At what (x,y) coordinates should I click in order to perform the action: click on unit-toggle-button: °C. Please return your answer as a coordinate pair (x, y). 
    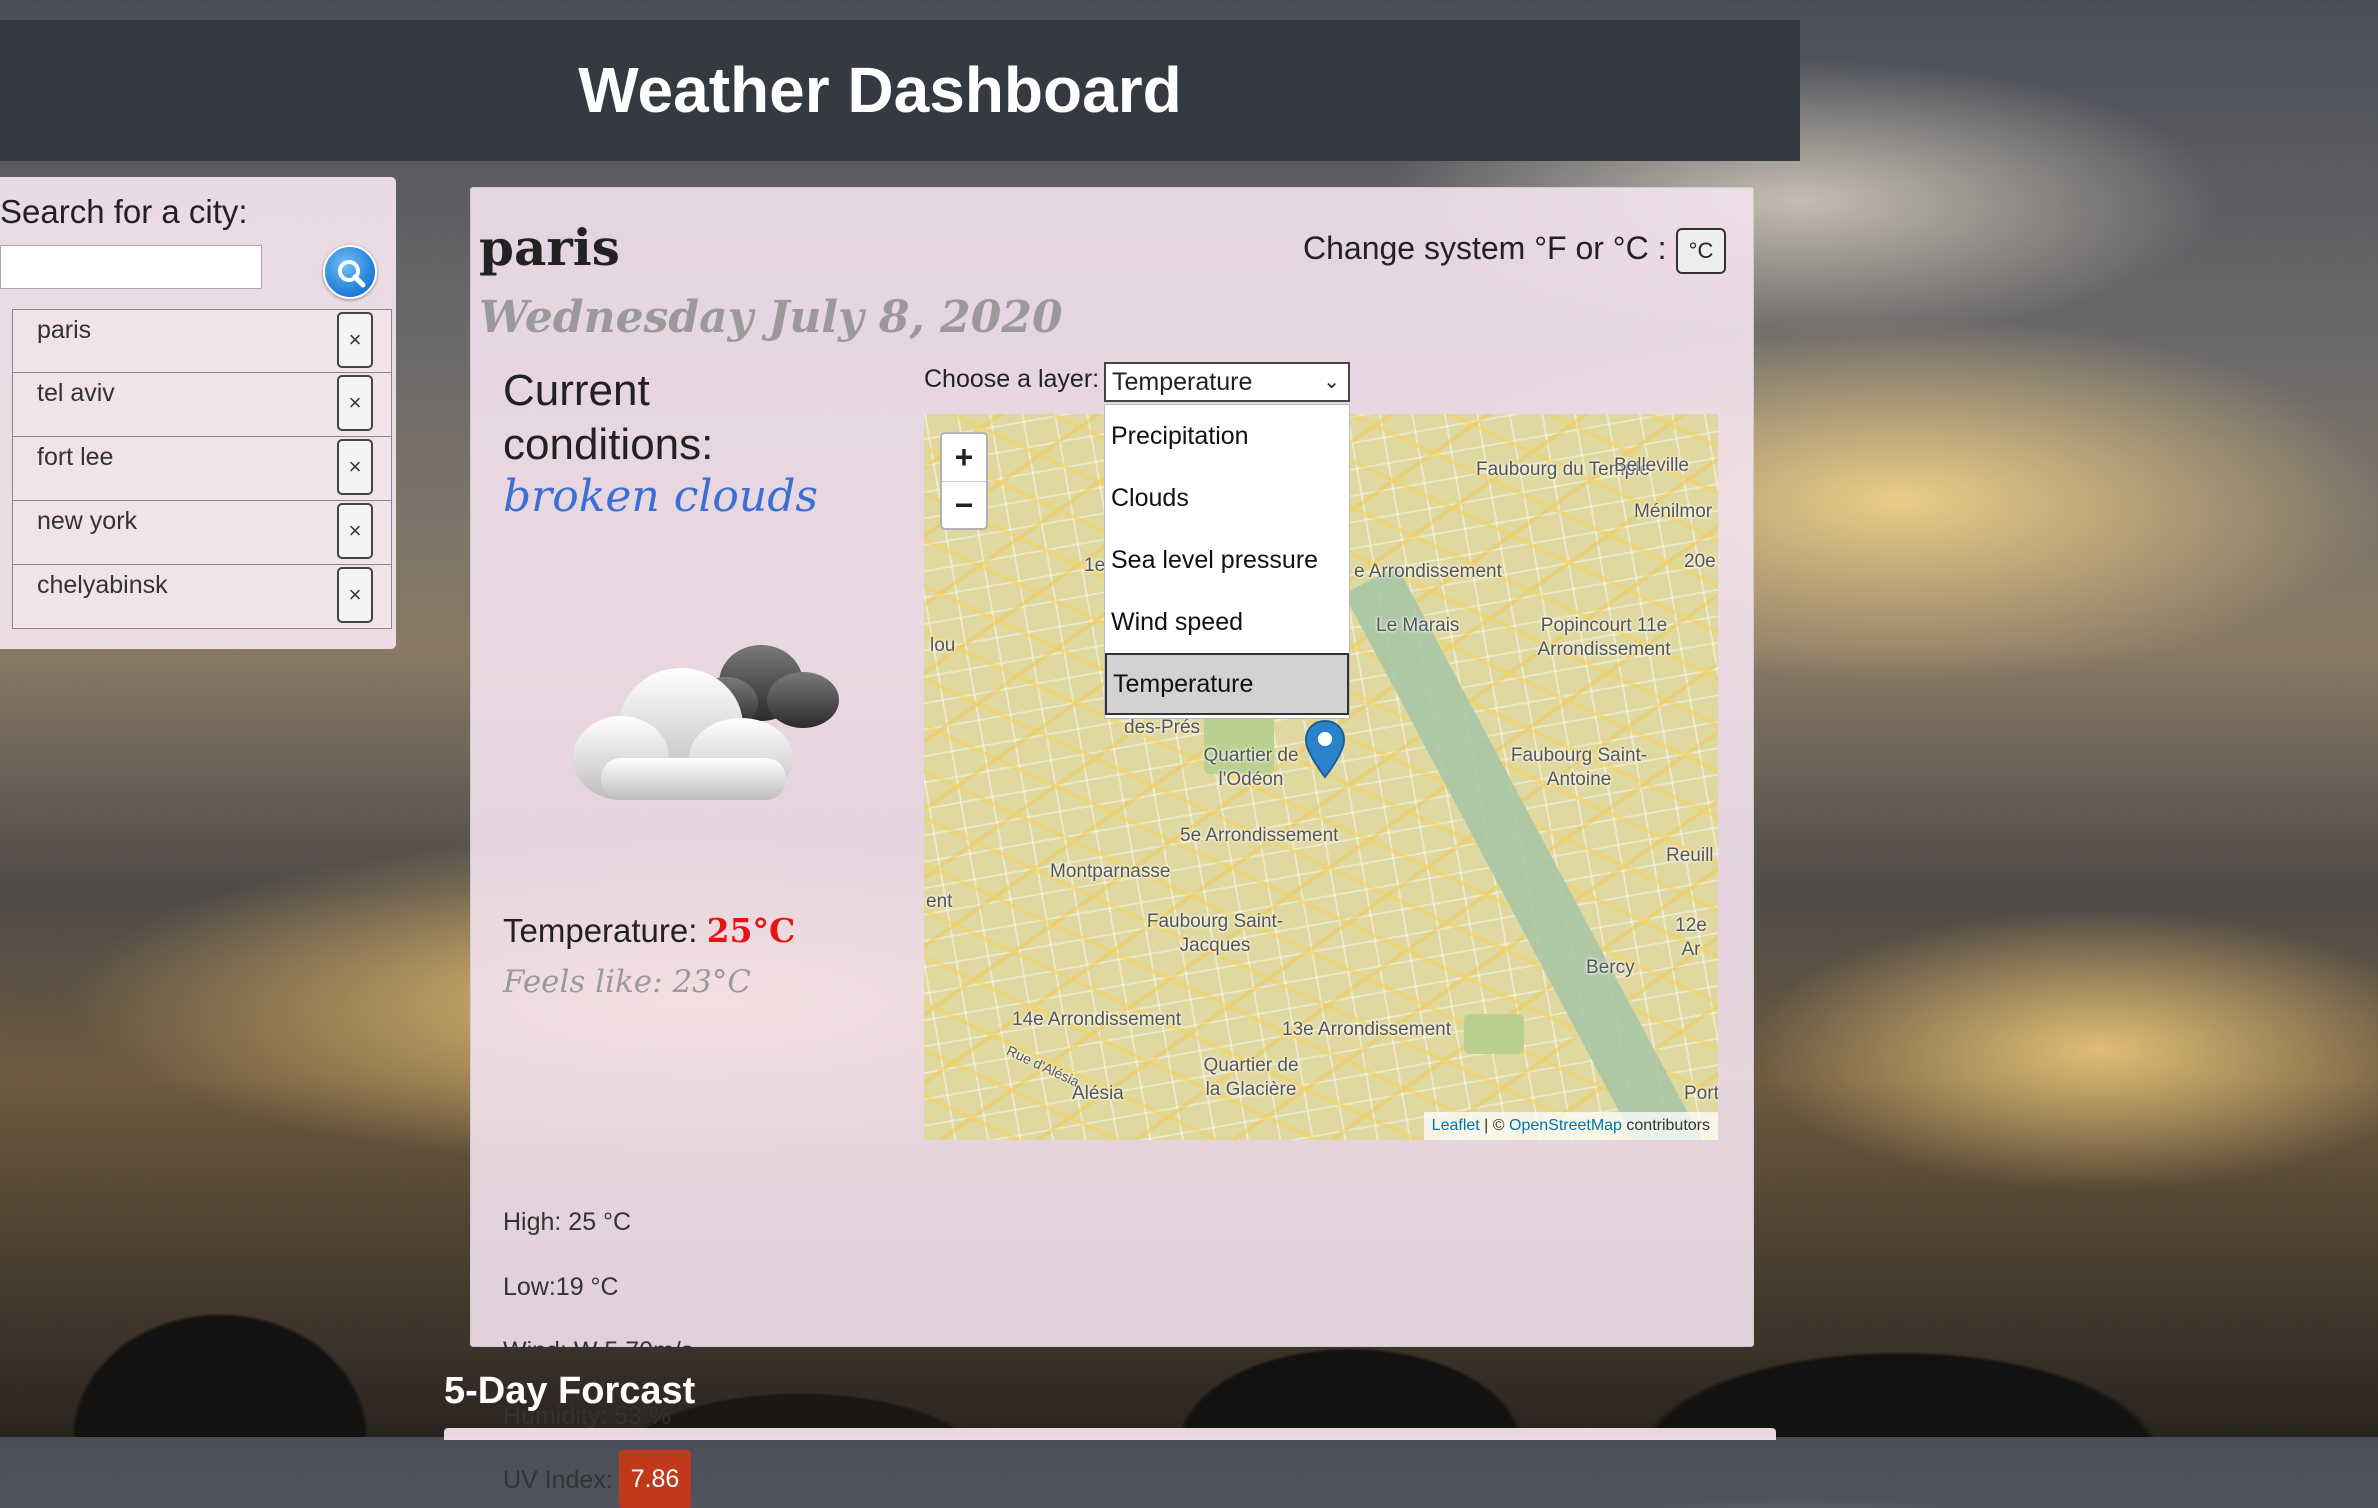
    Looking at the image, I should click on (1701, 251).